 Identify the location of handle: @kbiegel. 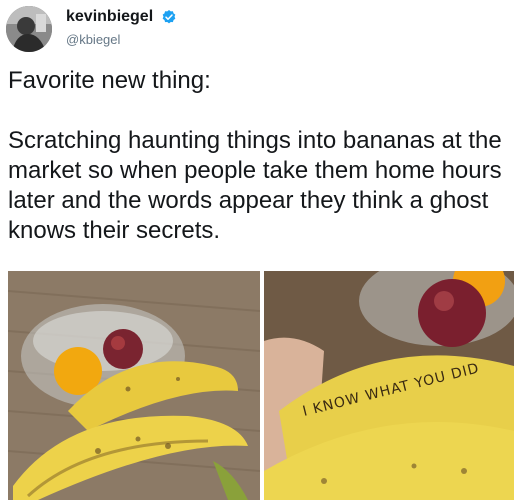
(121, 39).